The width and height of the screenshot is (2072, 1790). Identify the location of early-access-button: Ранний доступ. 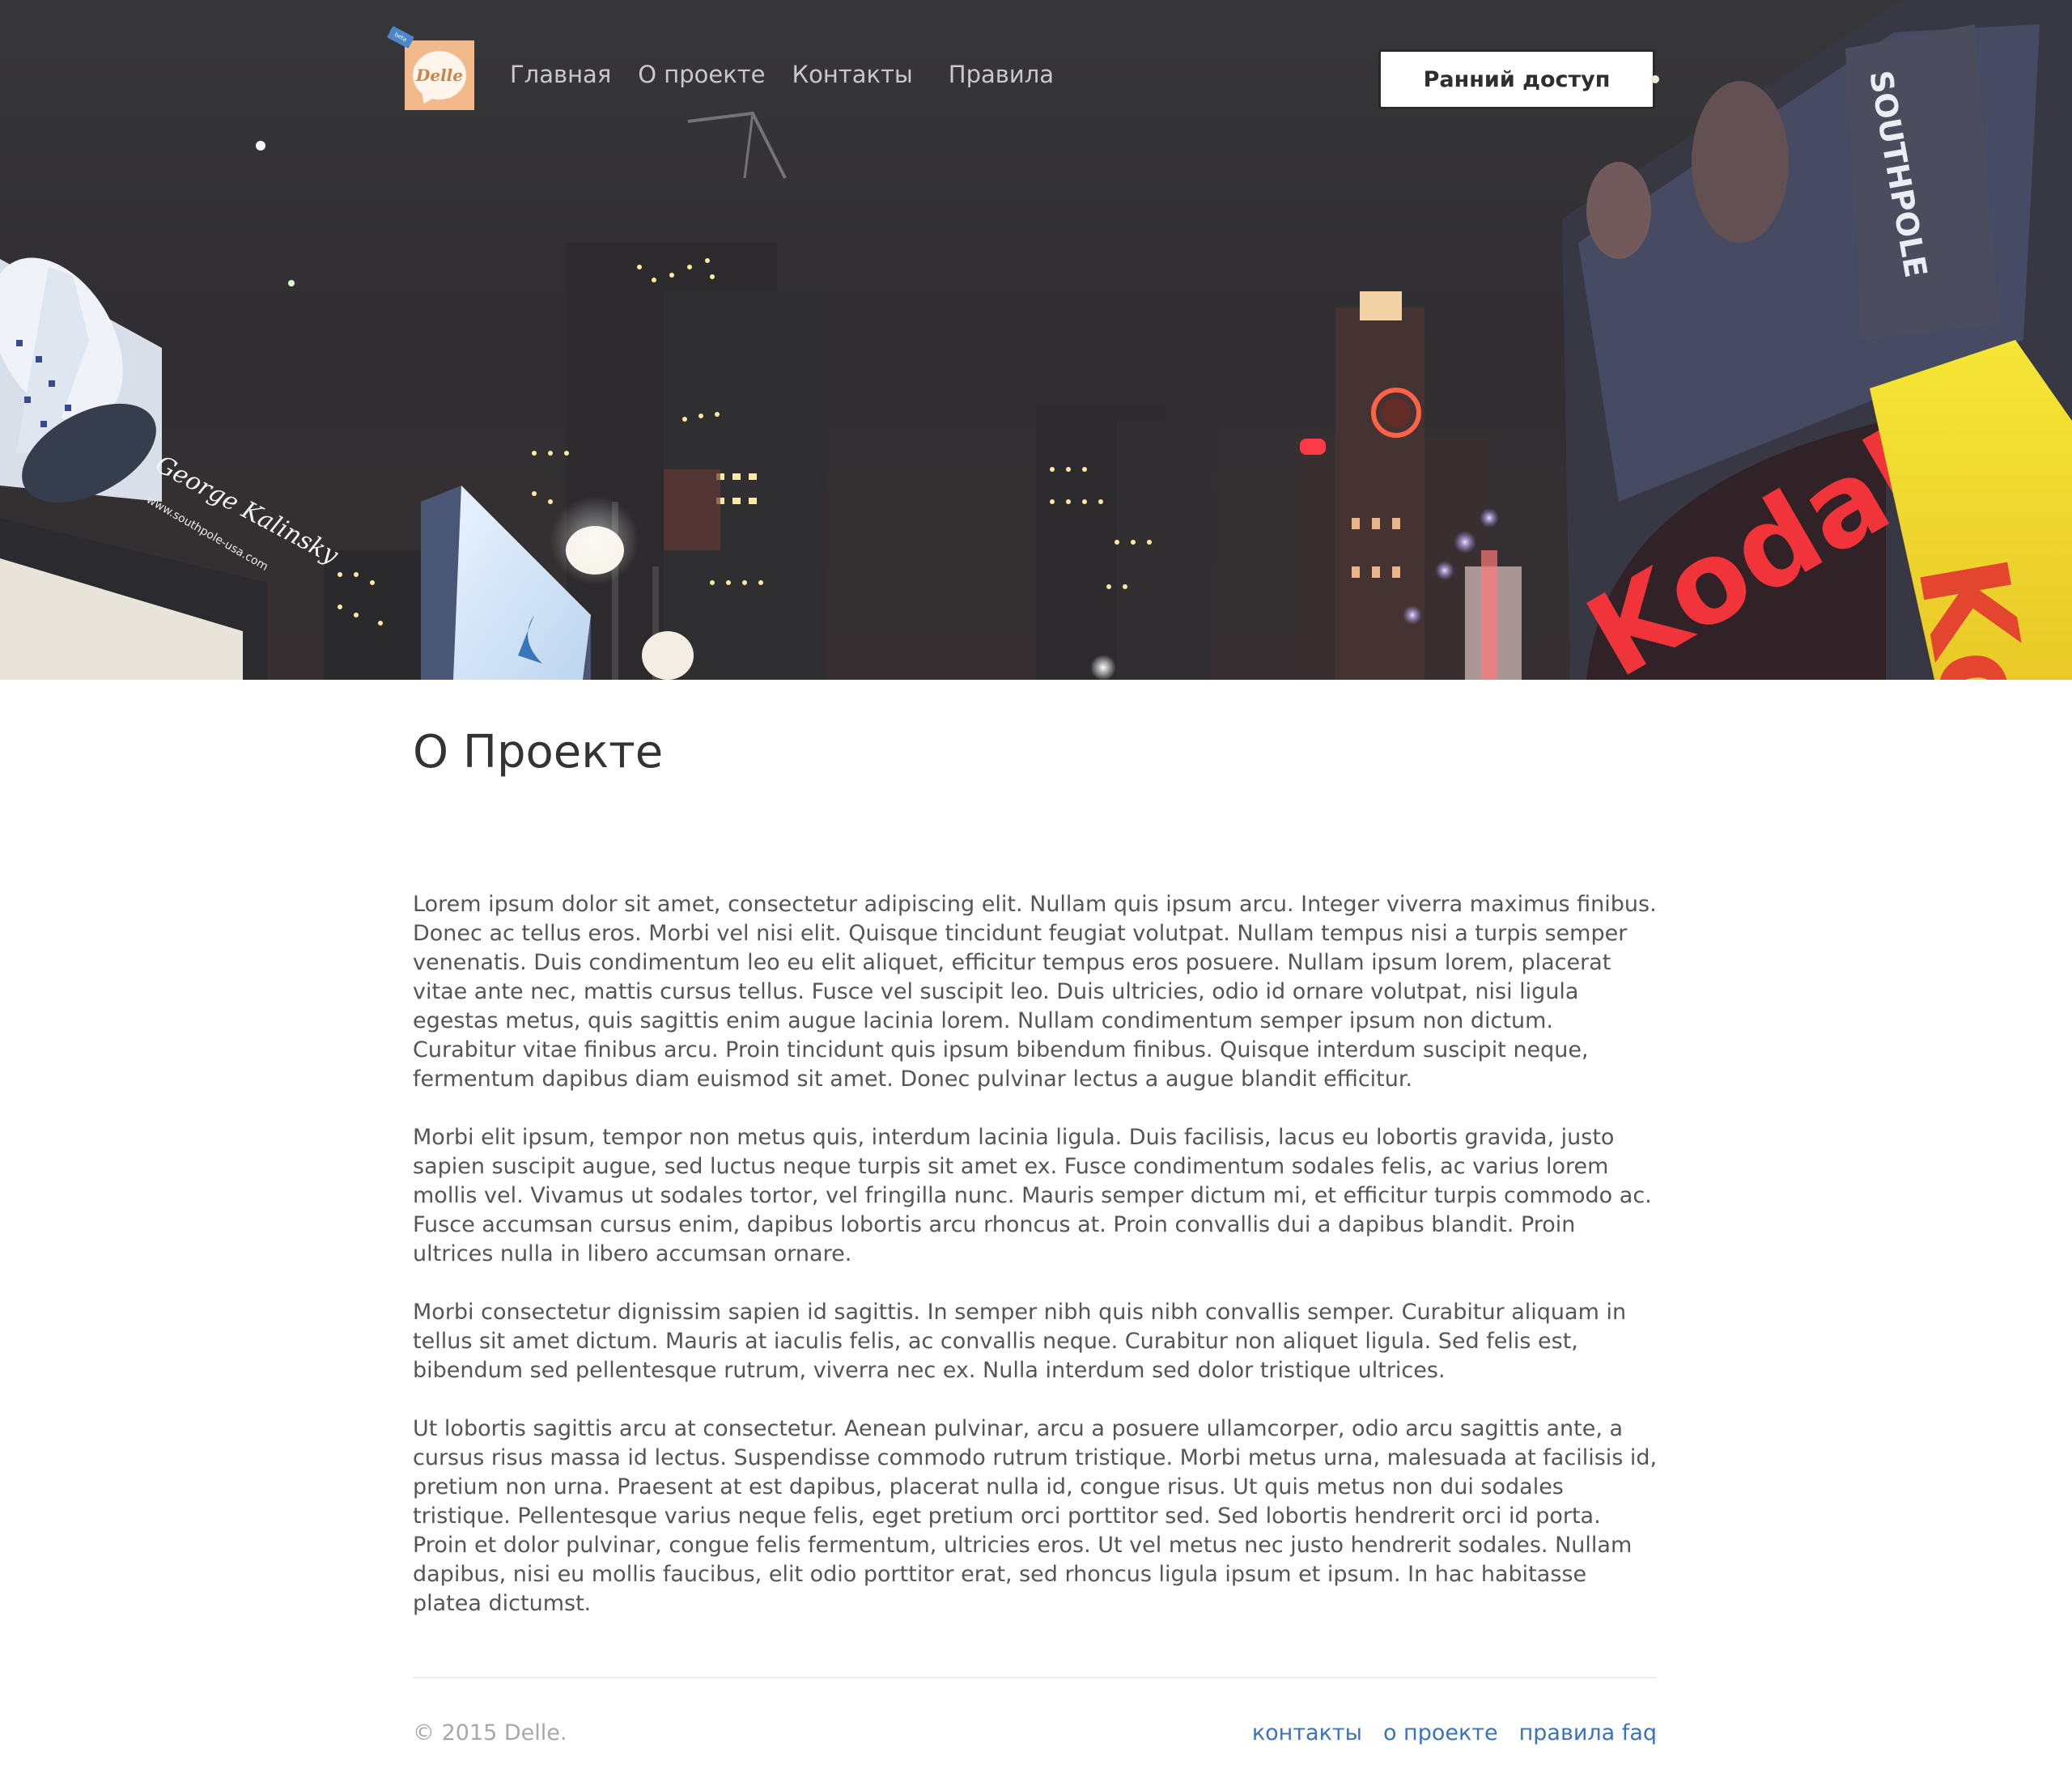
(1516, 79).